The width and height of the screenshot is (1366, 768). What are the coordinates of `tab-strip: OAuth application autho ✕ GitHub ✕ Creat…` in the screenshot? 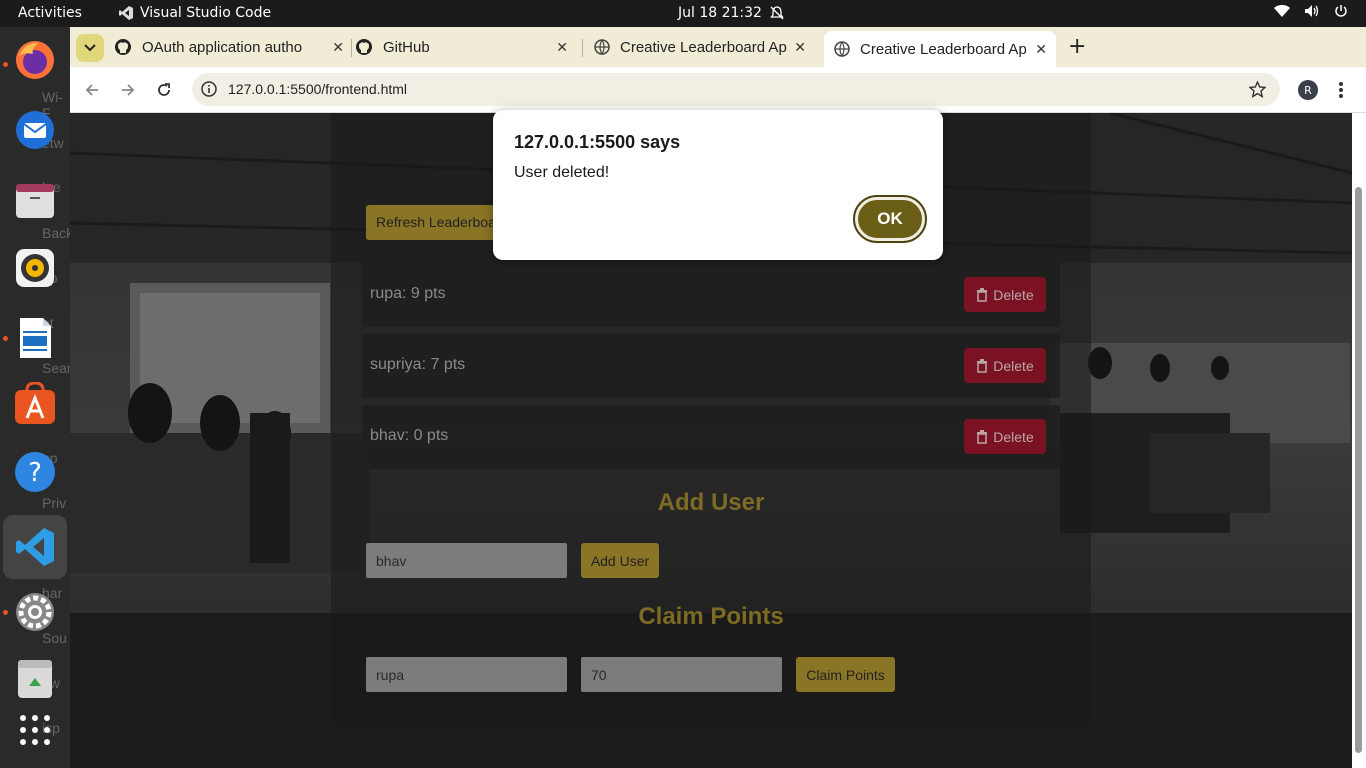 It's located at (718, 47).